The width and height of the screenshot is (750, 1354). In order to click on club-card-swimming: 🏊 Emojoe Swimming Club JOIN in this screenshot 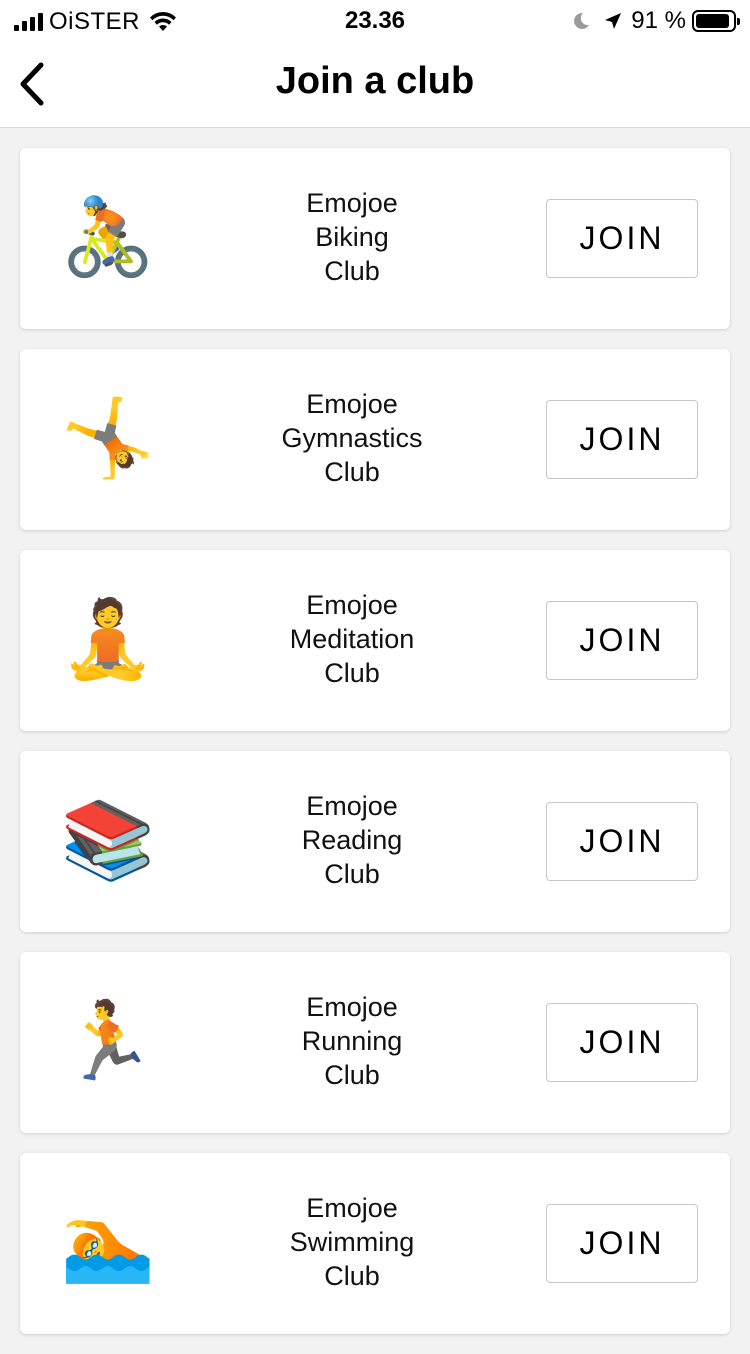, I will do `click(375, 1243)`.